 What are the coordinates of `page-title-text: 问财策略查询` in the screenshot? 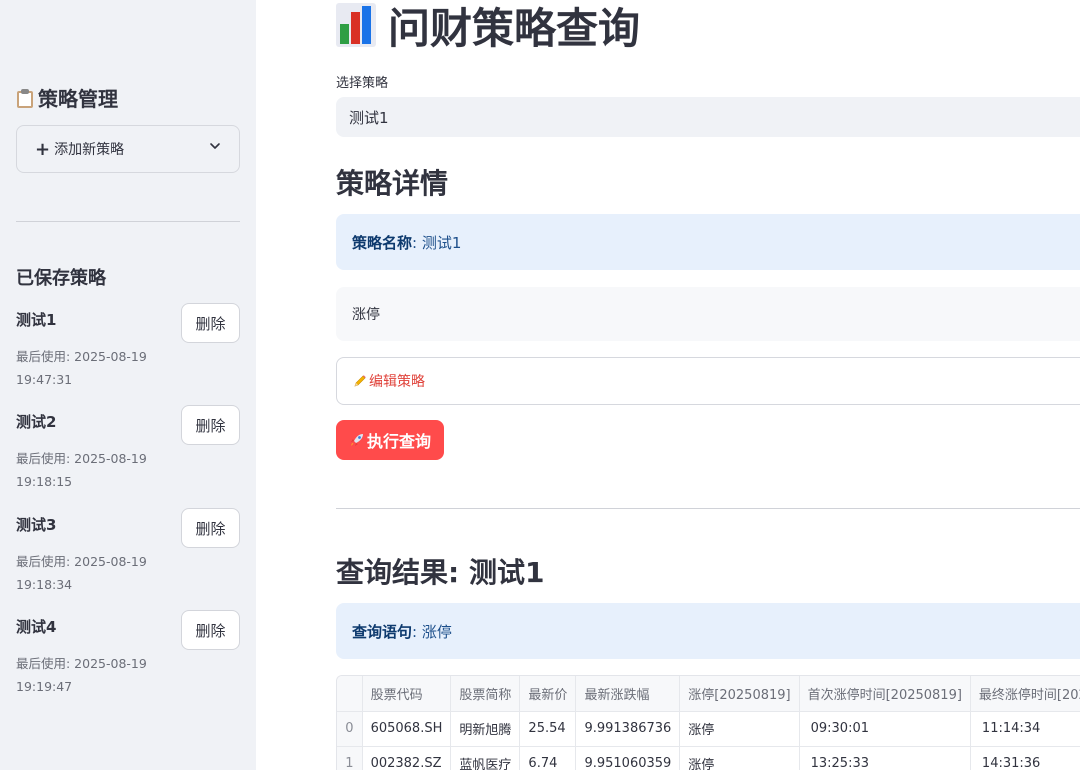 It's located at (514, 28).